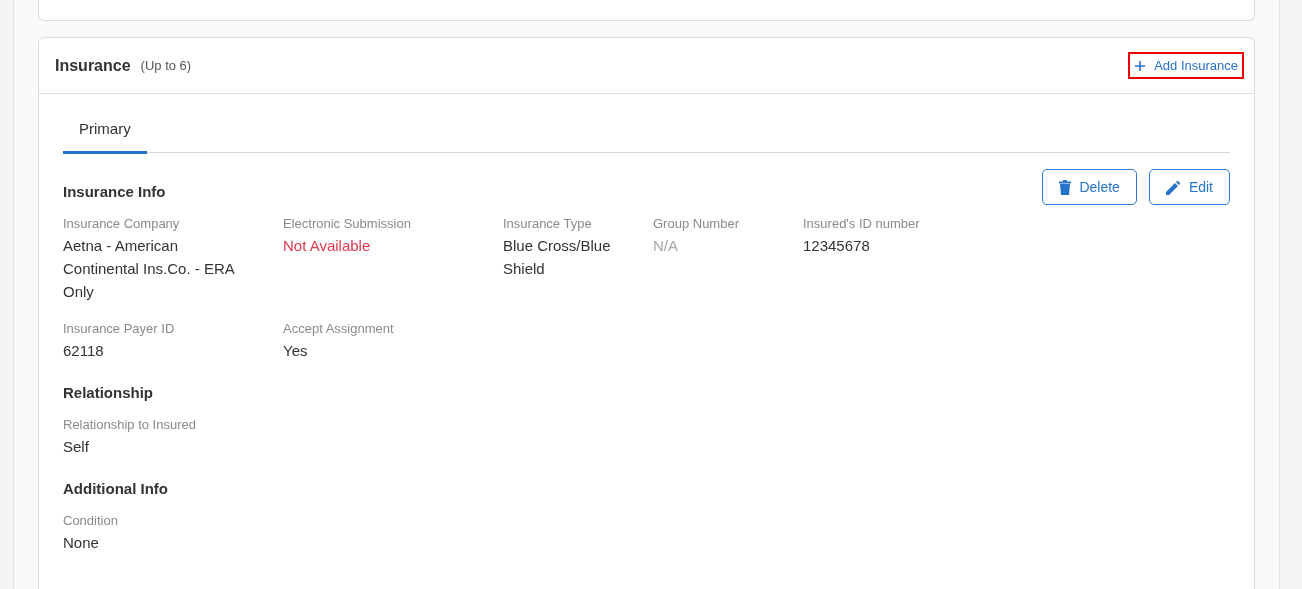 Image resolution: width=1302 pixels, height=589 pixels. What do you see at coordinates (666, 246) in the screenshot?
I see `field-value: N/A` at bounding box center [666, 246].